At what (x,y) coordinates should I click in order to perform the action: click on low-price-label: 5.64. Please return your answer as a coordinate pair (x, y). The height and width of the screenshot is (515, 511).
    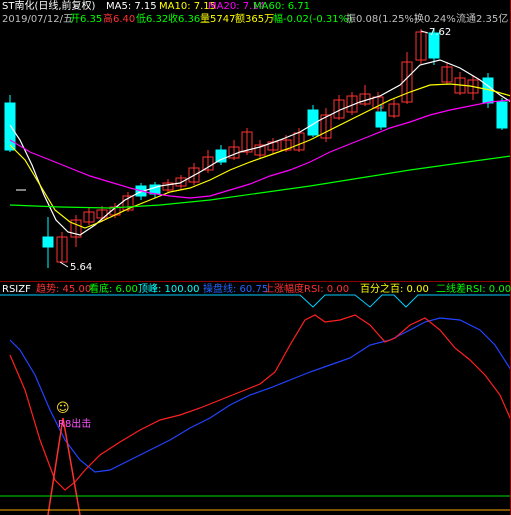
    Looking at the image, I should click on (81, 267).